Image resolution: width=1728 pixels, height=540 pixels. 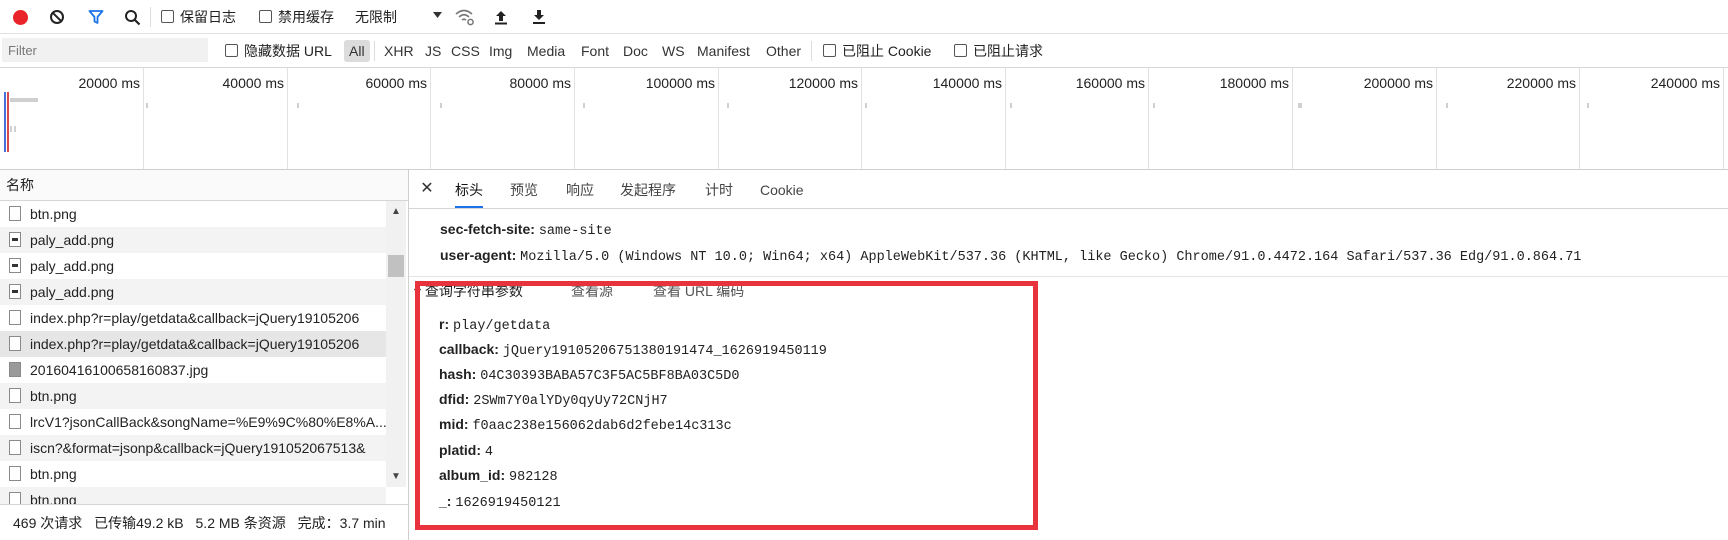 I want to click on filter-input, so click(x=105, y=50).